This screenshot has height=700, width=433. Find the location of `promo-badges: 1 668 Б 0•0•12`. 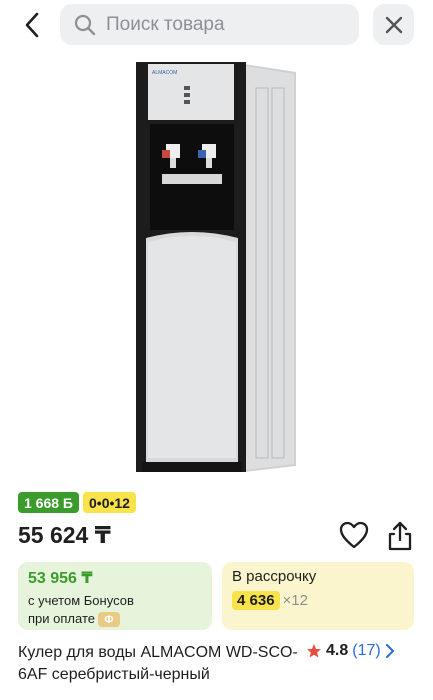

promo-badges: 1 668 Б 0•0•12 is located at coordinates (77, 502).